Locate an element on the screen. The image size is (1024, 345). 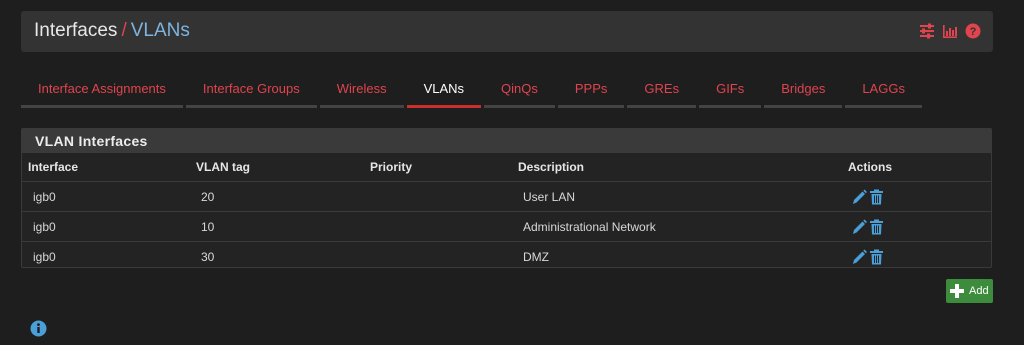
cell-vlan-tag: 20 is located at coordinates (283, 196).